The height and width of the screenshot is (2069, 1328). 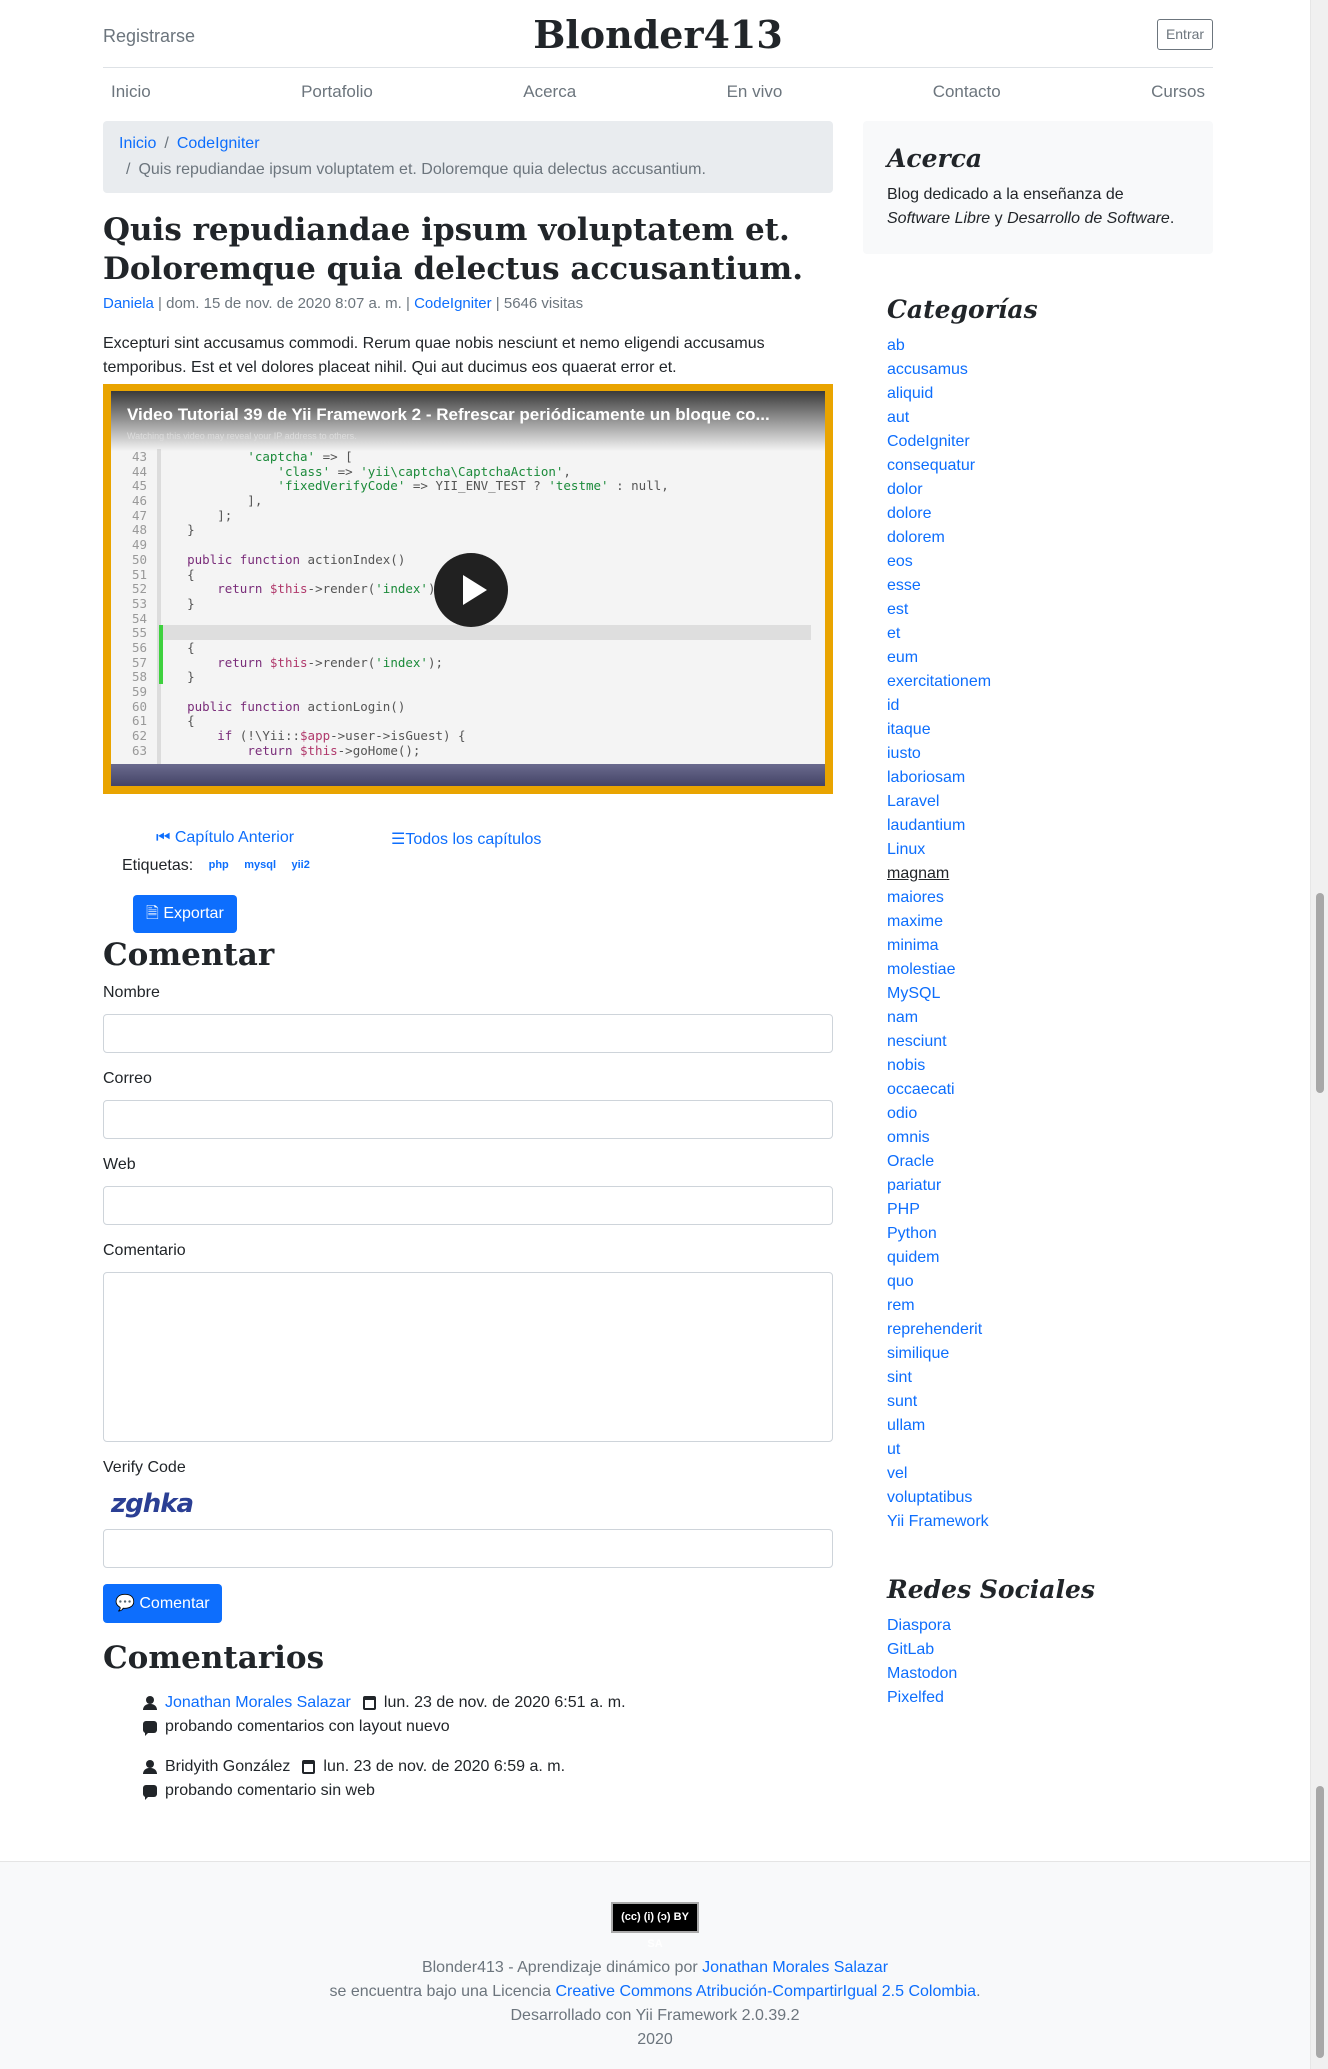 I want to click on user-icon, so click(x=150, y=1767).